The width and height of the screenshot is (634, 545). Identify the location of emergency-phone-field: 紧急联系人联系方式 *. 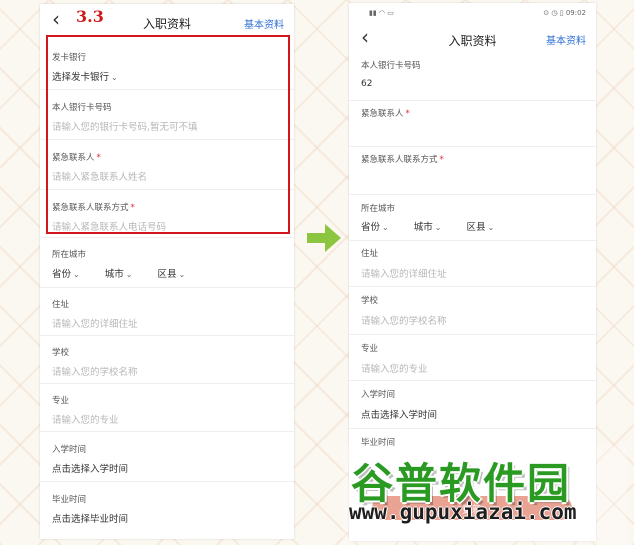
(472, 171).